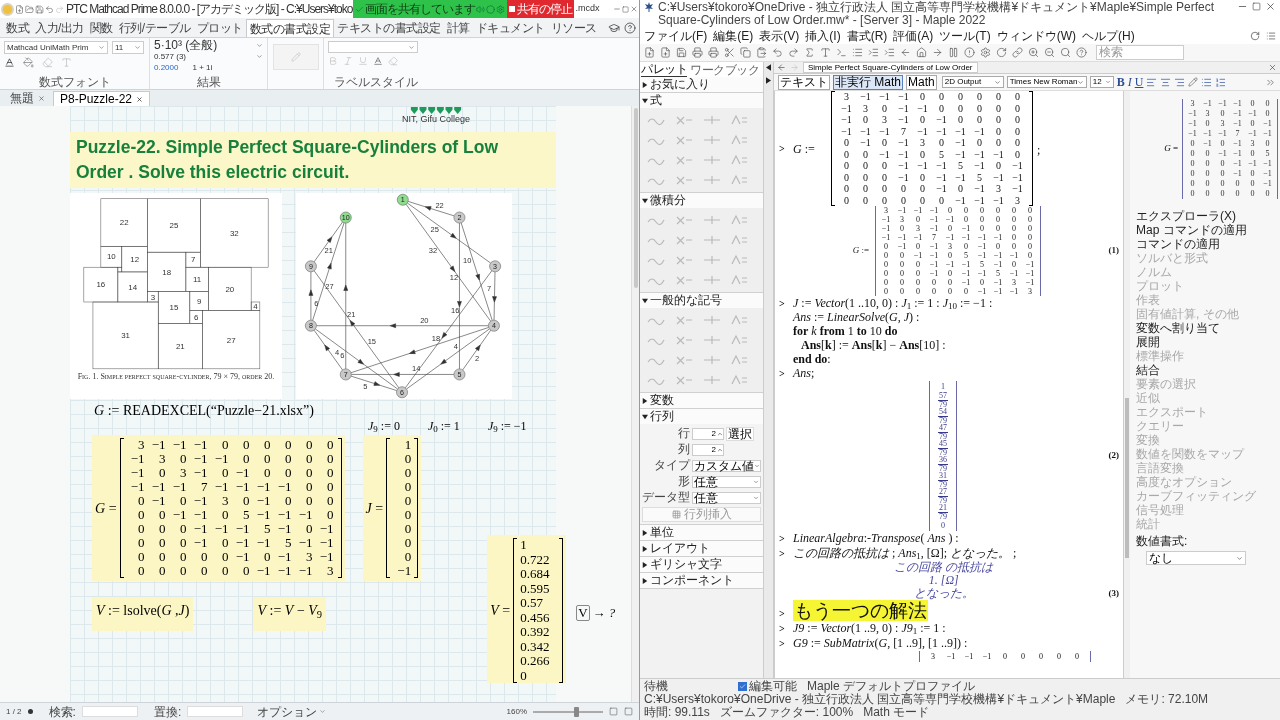 The height and width of the screenshot is (720, 1280). Describe the element at coordinates (614, 28) in the screenshot. I see `graduation-cap-icon` at that location.